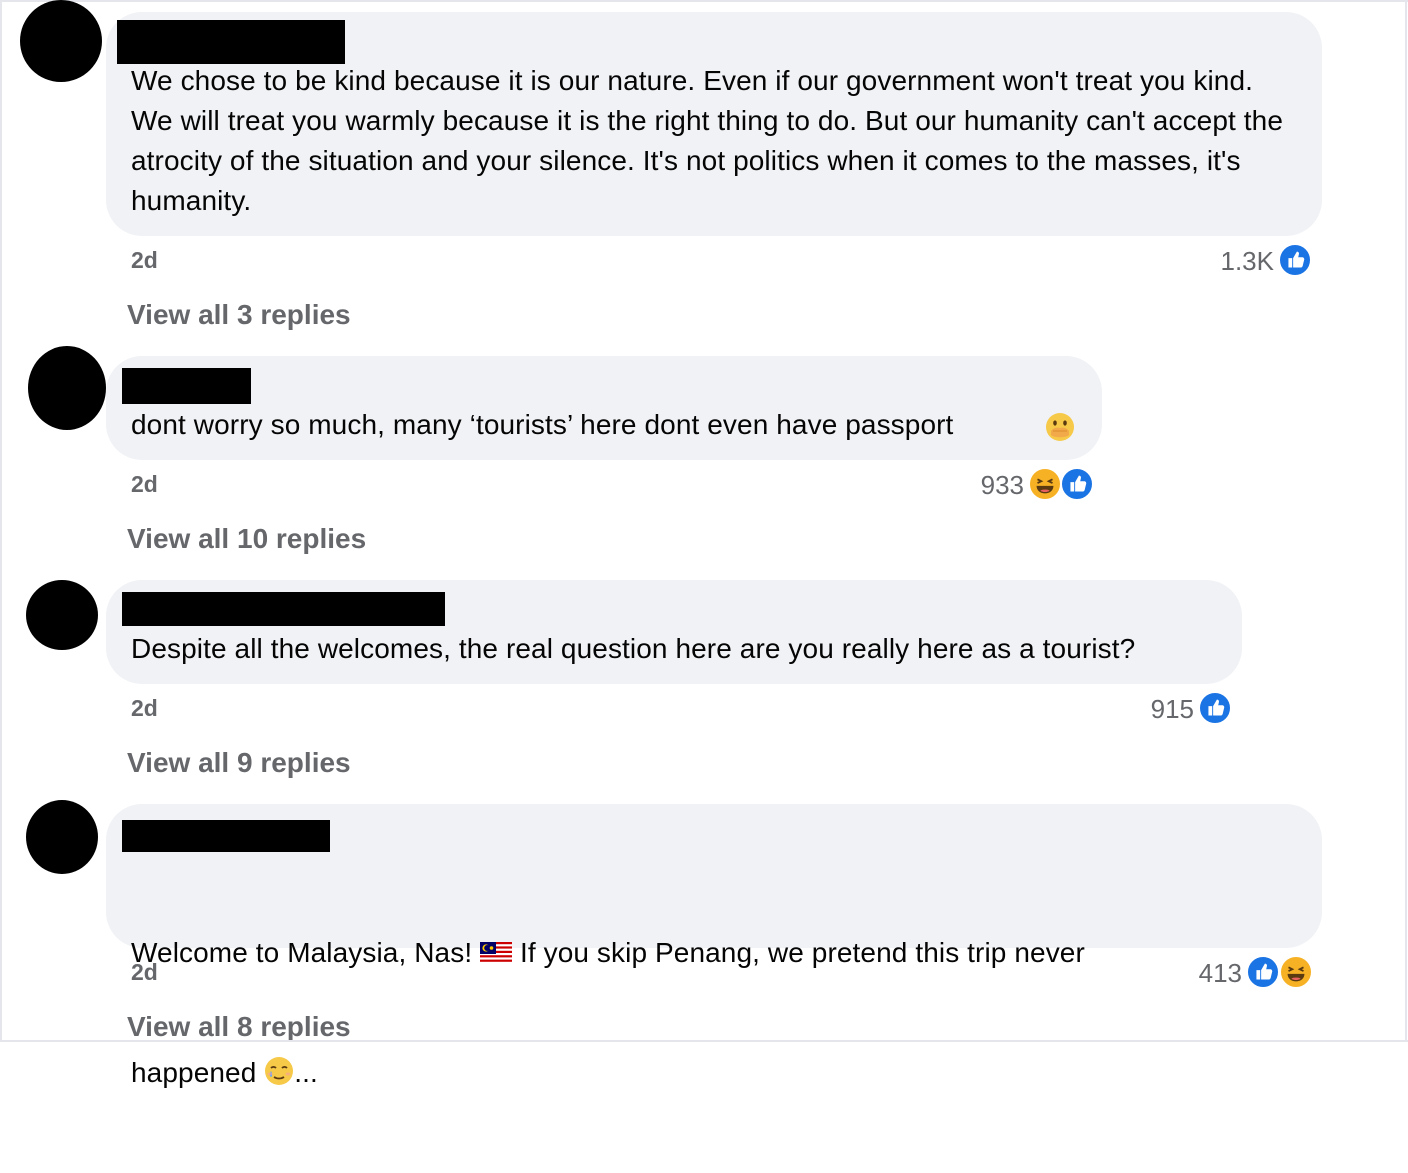 This screenshot has height=1173, width=1408. I want to click on top-border, so click(704, 1).